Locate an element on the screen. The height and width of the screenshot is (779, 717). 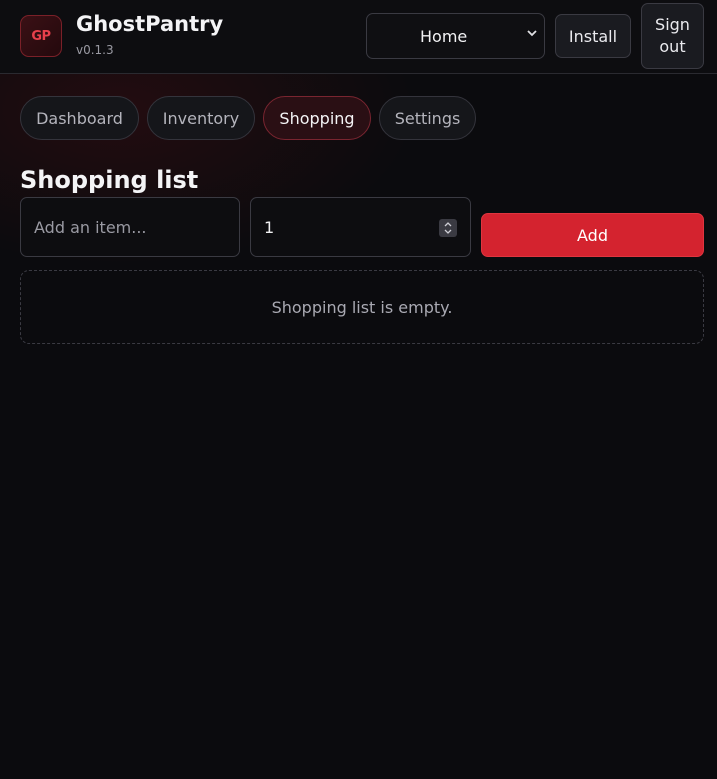
logo-text: GP is located at coordinates (41, 36).